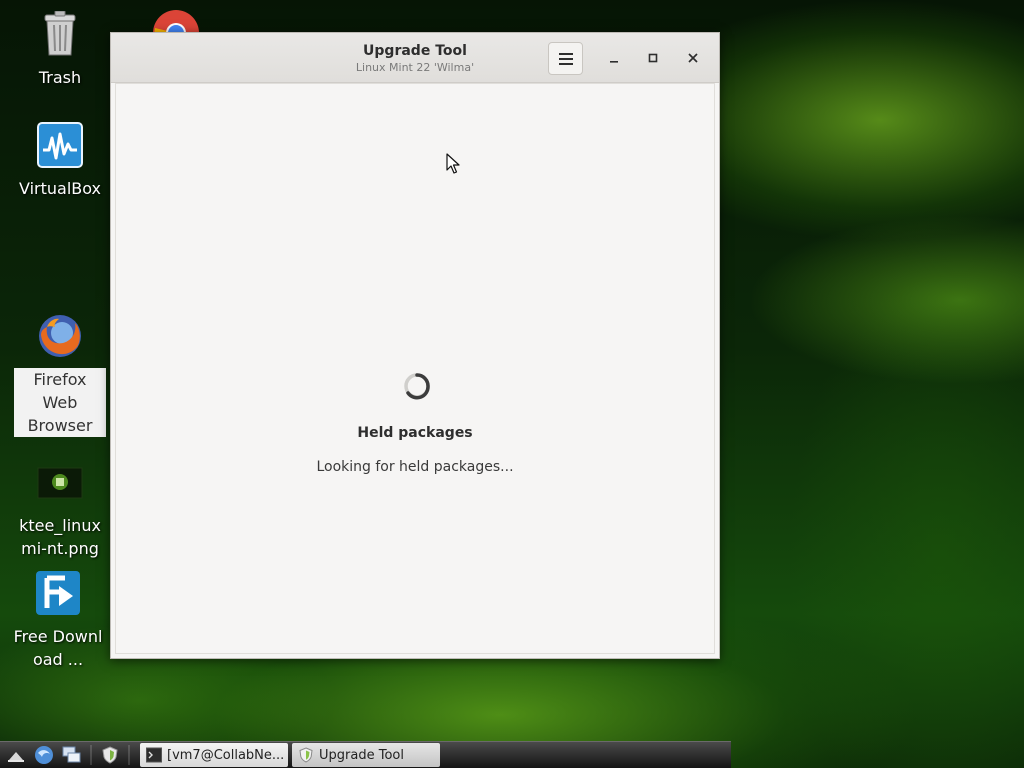 The width and height of the screenshot is (1024, 768). I want to click on taskbar: [vm7@CollabNe... Upgrade Tool, so click(365, 754).